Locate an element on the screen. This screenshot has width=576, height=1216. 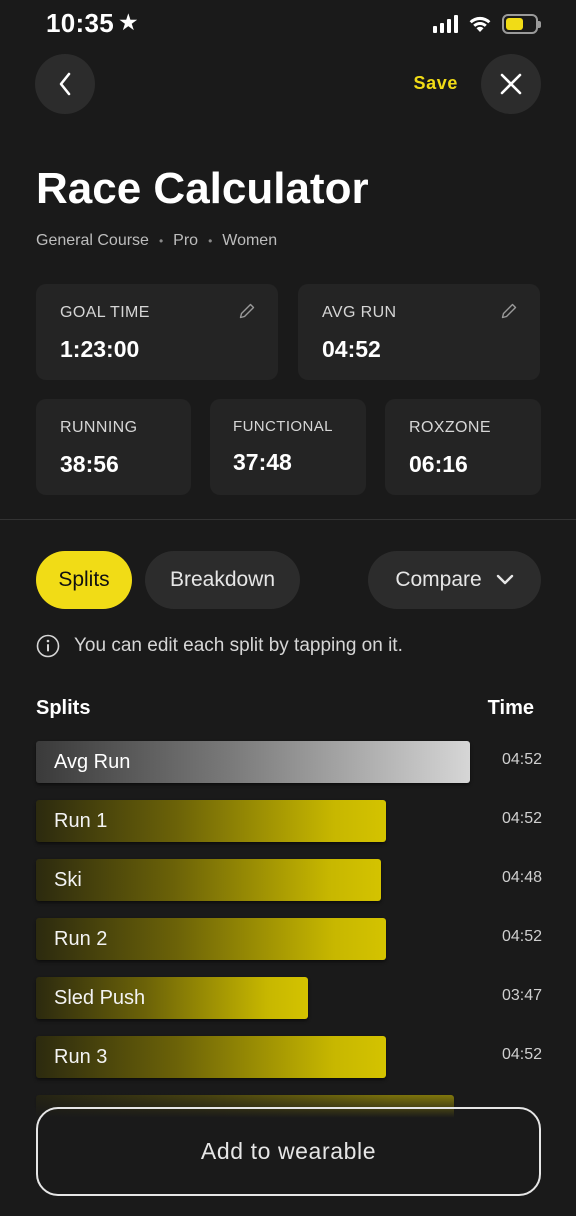
roxzone-value: 06:16 is located at coordinates (438, 464).